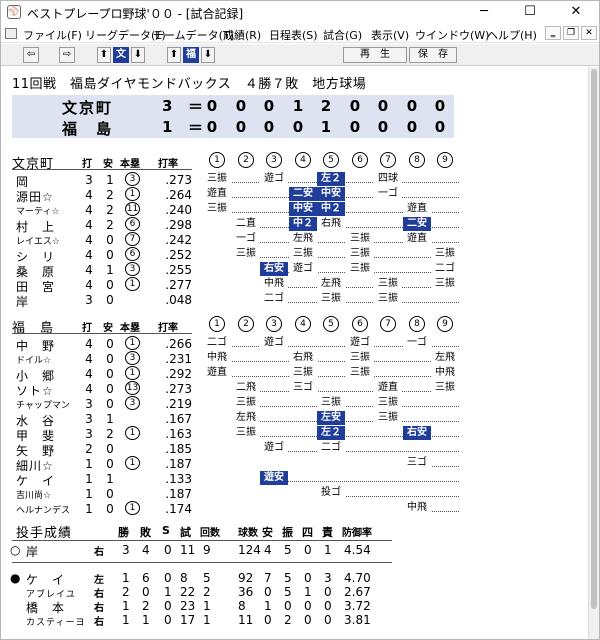  What do you see at coordinates (287, 532) in the screenshot?
I see `pitching-header: 振` at bounding box center [287, 532].